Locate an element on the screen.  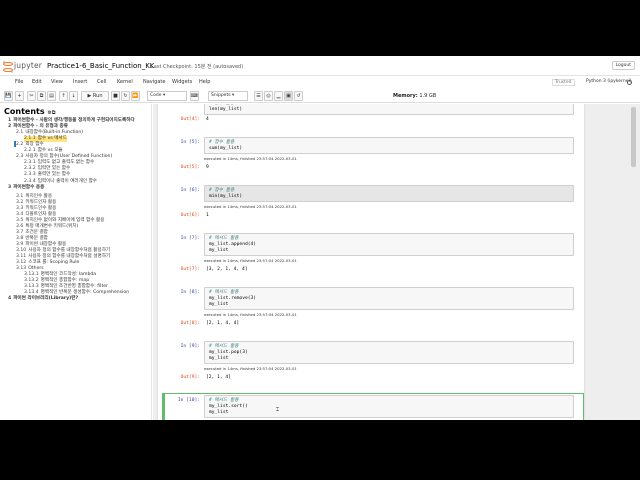
code-line: len(my_list) is located at coordinates (226, 109).